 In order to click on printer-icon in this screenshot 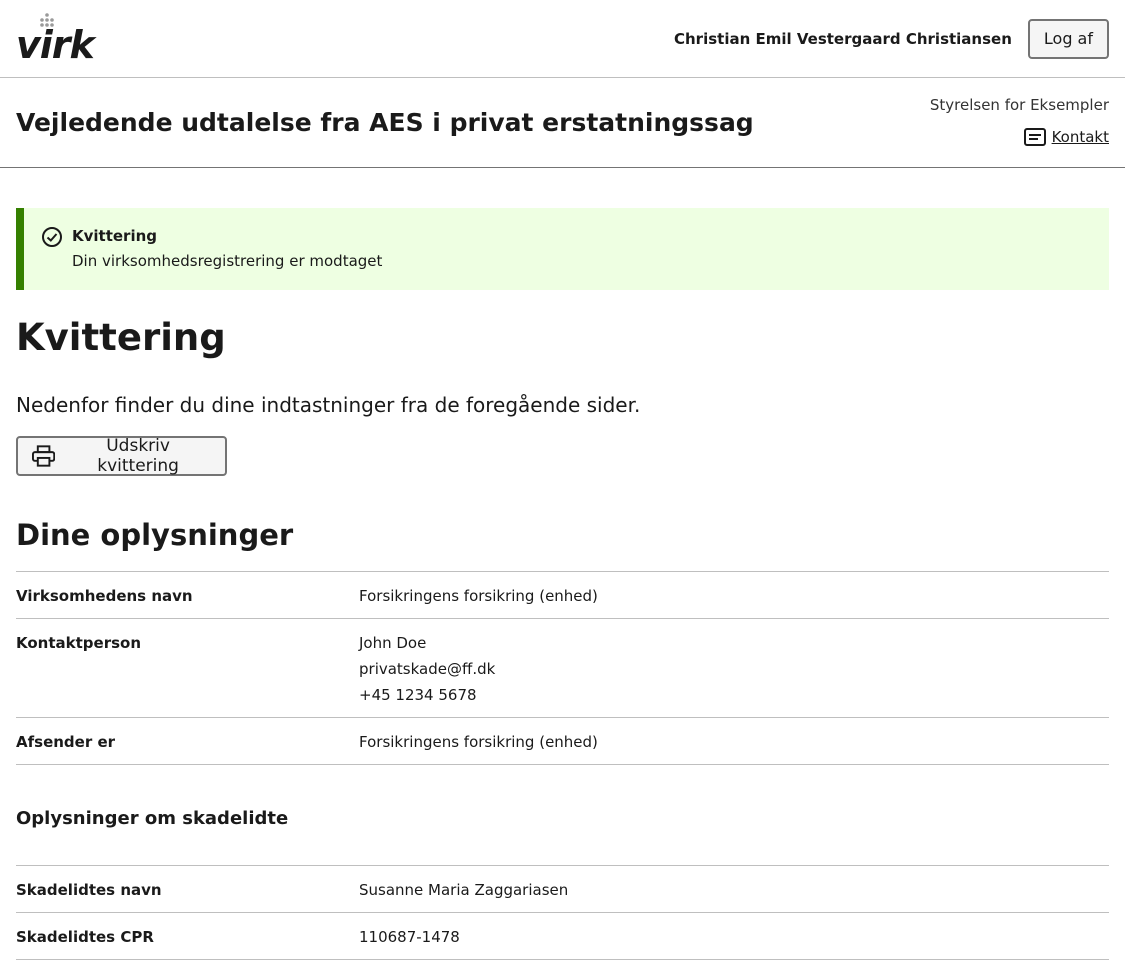, I will do `click(44, 456)`.